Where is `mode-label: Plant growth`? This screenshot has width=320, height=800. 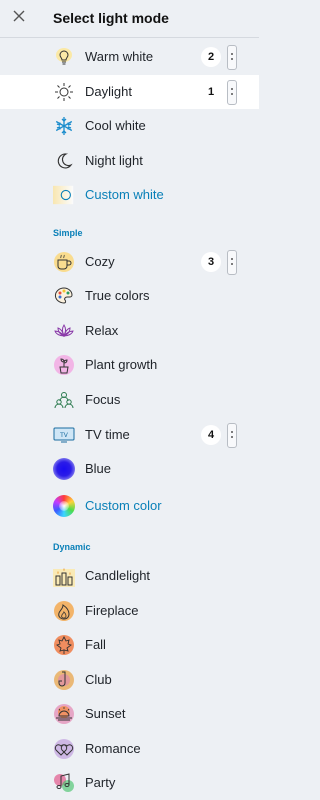
mode-label: Plant growth is located at coordinates (121, 364).